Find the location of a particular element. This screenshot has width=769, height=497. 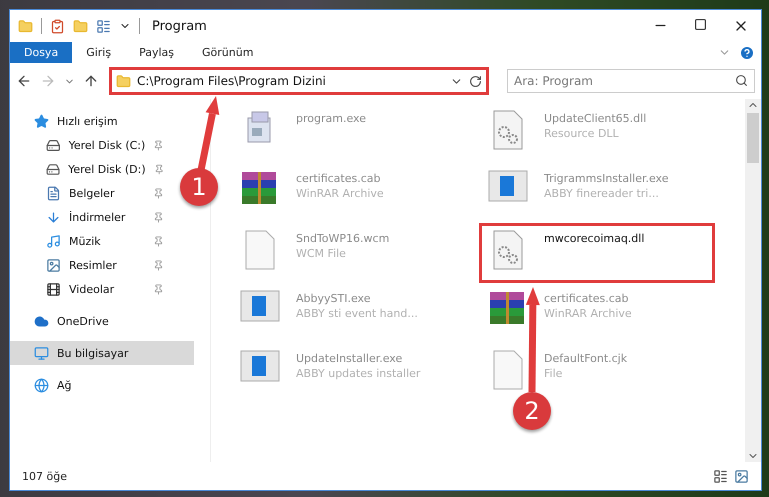

search-icon is located at coordinates (741, 80).